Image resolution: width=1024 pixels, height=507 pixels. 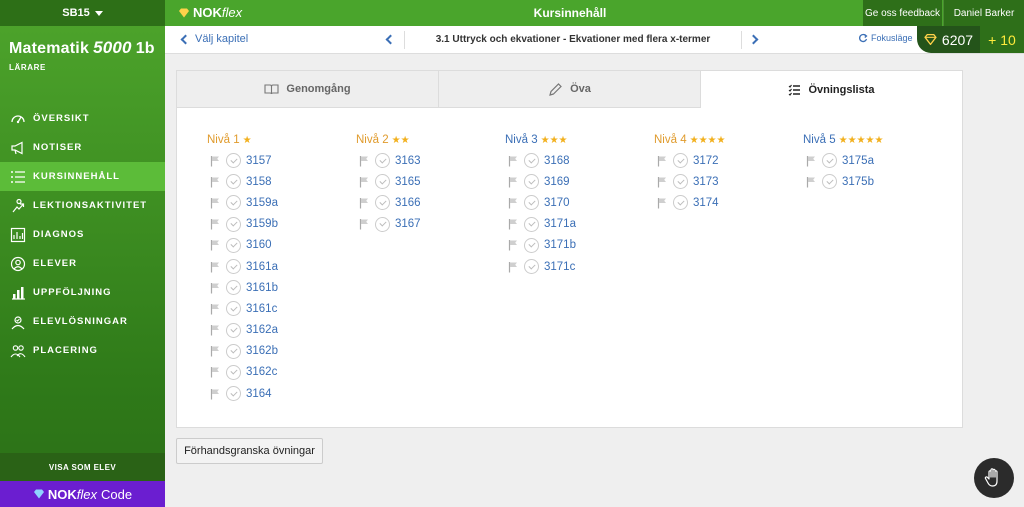 What do you see at coordinates (259, 394) in the screenshot?
I see `exercise-number: 3164` at bounding box center [259, 394].